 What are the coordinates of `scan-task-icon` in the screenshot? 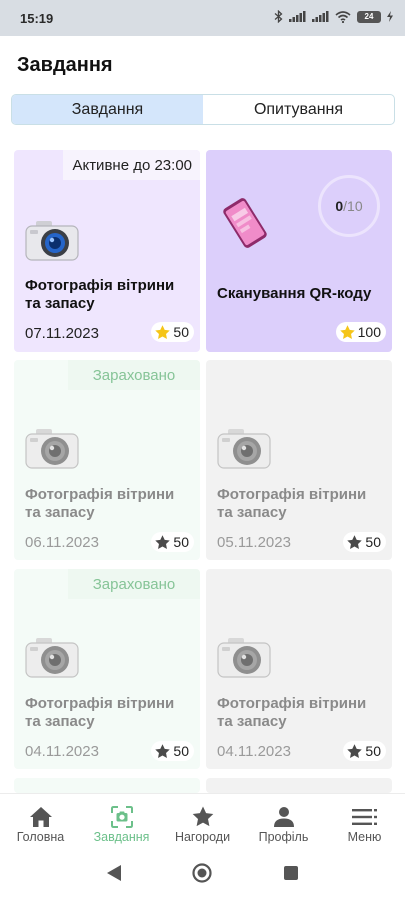 It's located at (121, 817).